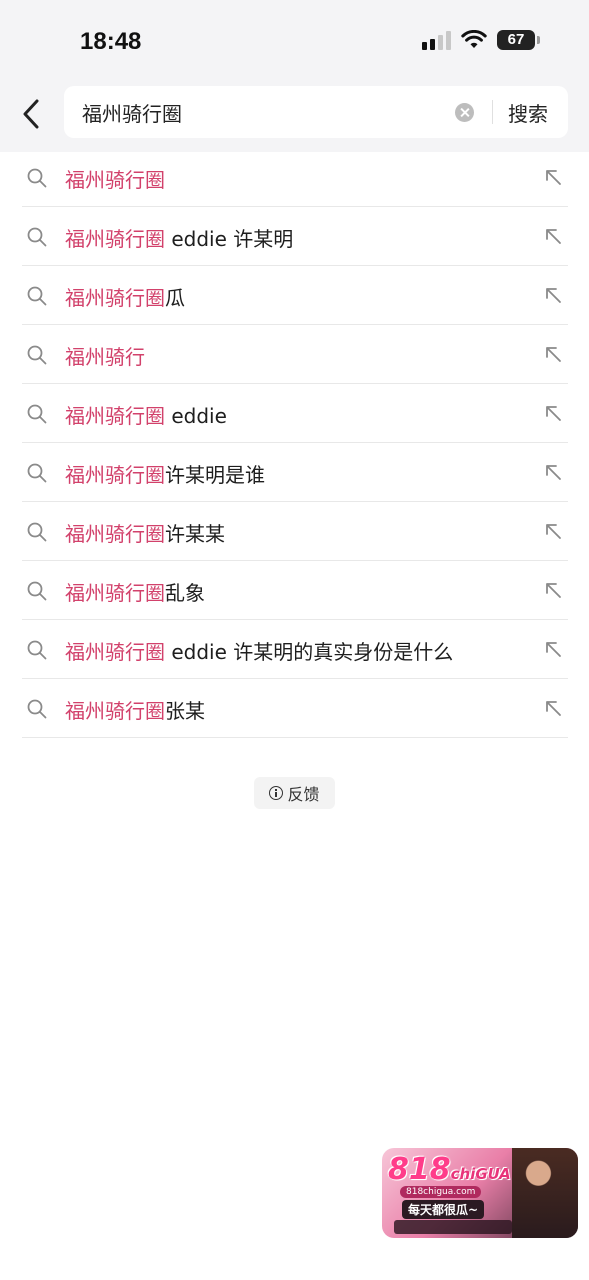  I want to click on suggestion-item: 福州骑行圈 eddie 许某明, so click(295, 236).